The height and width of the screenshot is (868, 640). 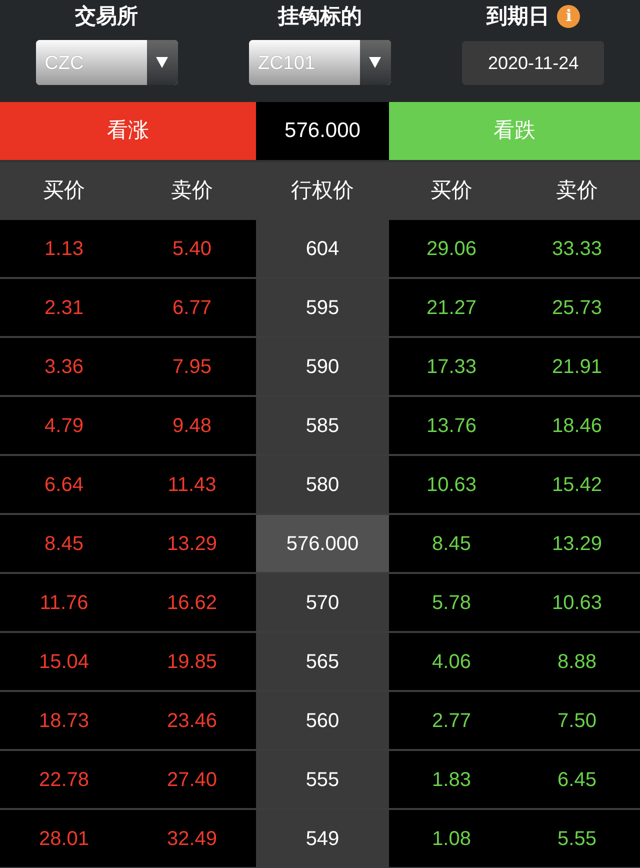 What do you see at coordinates (577, 308) in the screenshot?
I see `table-cell-text: 25.73` at bounding box center [577, 308].